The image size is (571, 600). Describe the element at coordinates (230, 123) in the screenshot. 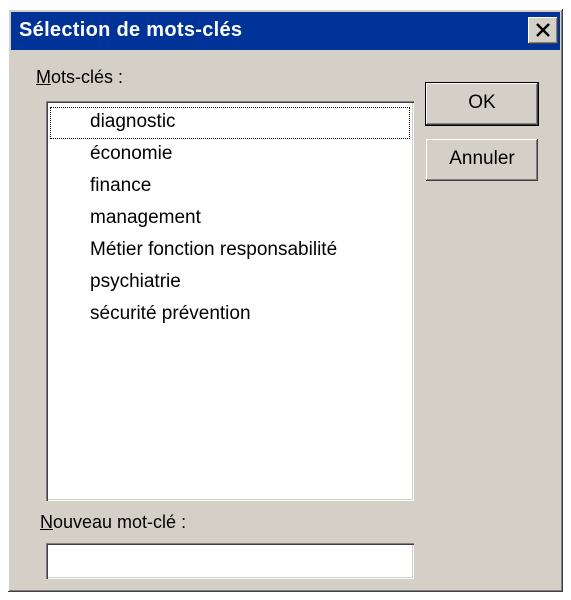

I see `list-item: diagnostic` at that location.